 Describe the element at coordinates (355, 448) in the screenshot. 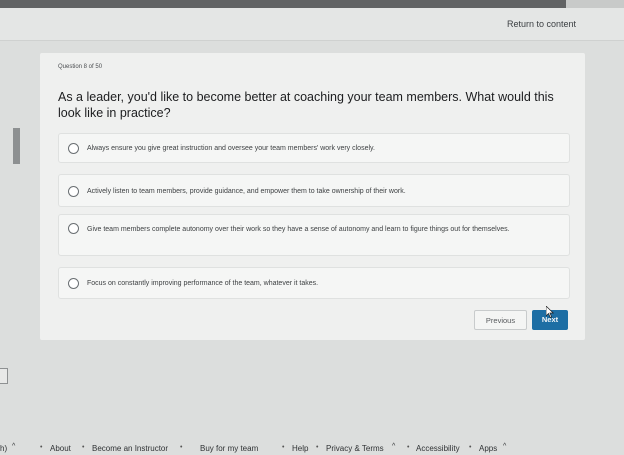

I see `footer-link-privacy: Privacy & Terms` at that location.